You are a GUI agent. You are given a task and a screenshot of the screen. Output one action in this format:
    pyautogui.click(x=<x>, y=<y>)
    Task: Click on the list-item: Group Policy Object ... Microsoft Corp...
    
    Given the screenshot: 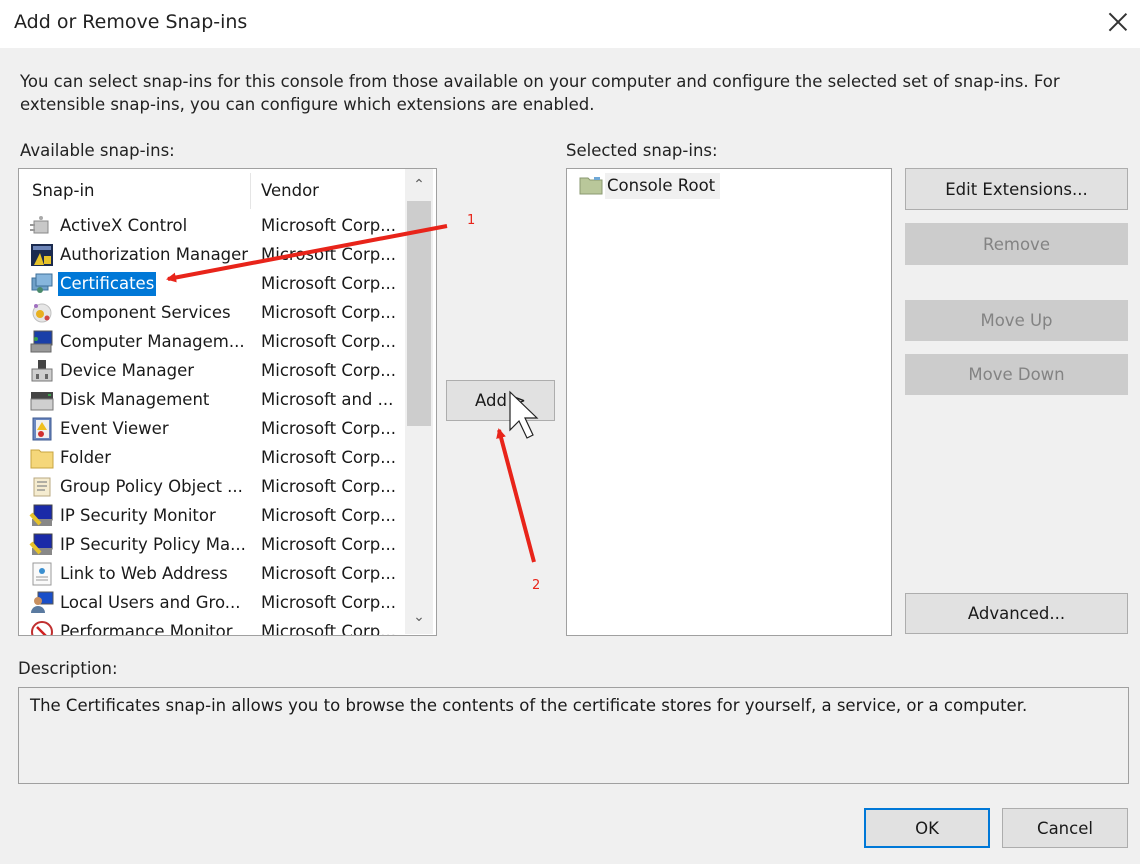 What is the action you would take?
    pyautogui.click(x=211, y=486)
    